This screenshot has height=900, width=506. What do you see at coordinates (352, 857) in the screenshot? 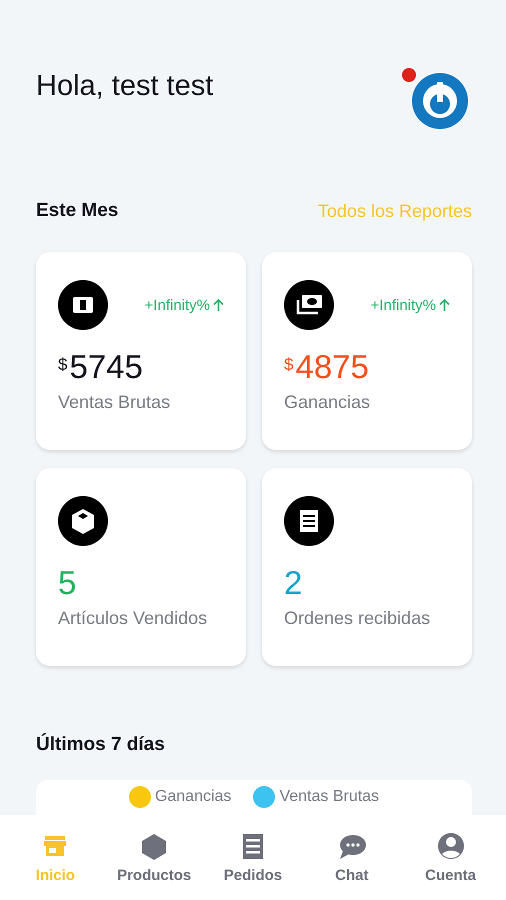
I see `nav-tab: Chat` at bounding box center [352, 857].